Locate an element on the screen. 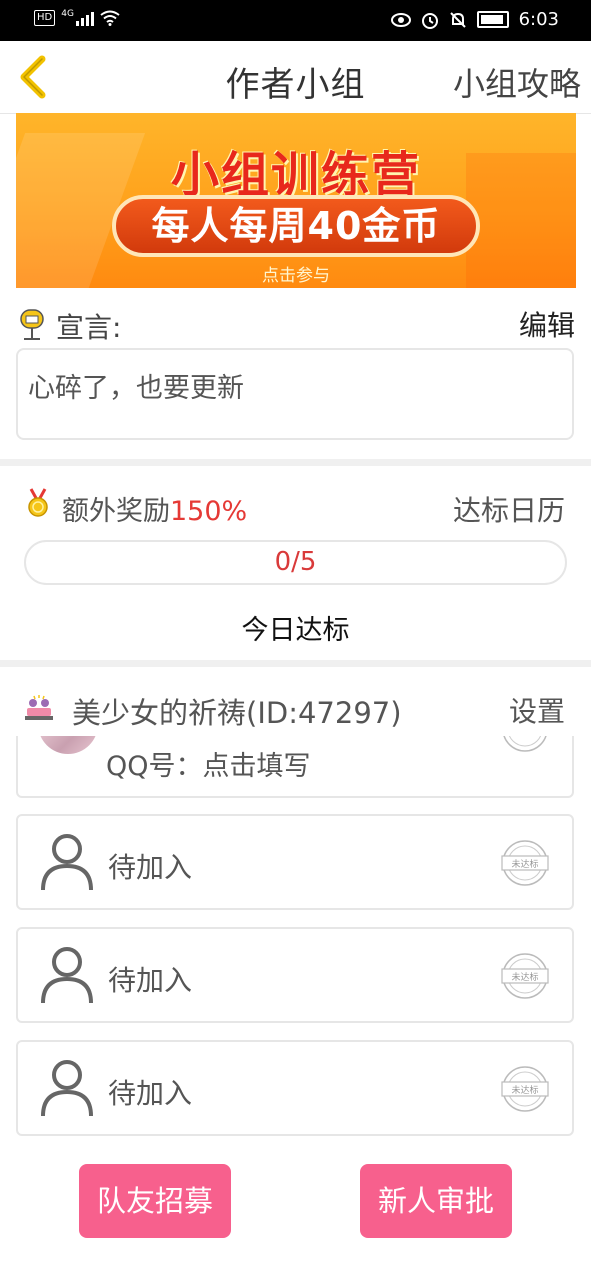 Image resolution: width=591 pixels, height=1280 pixels. stamp-icon is located at coordinates (525, 744).